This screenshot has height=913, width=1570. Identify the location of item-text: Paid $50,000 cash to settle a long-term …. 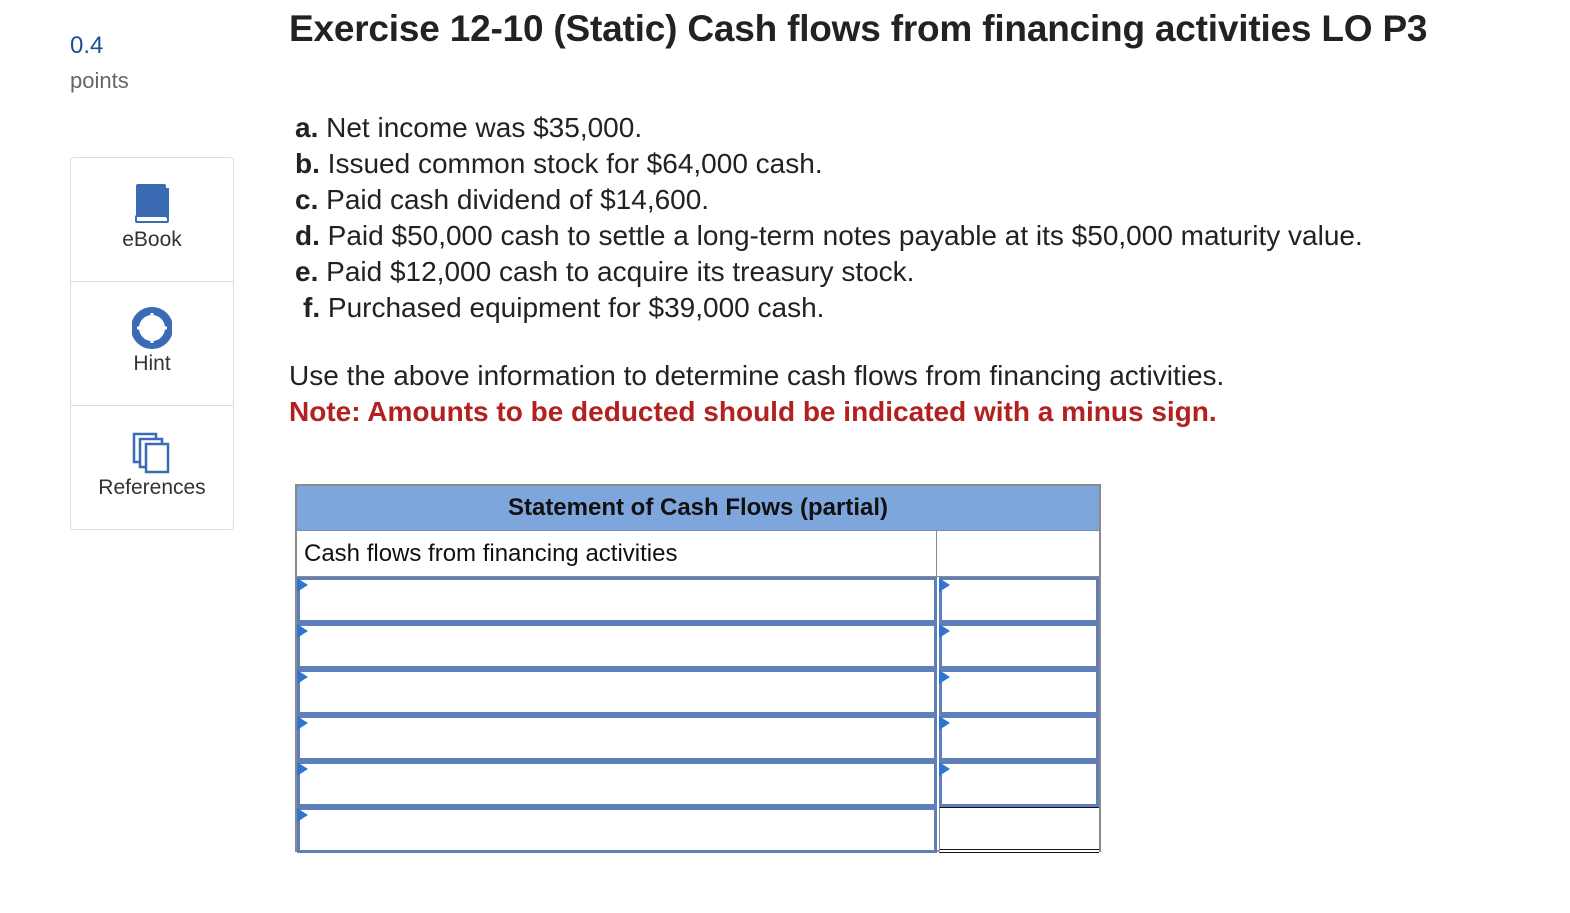
(841, 235).